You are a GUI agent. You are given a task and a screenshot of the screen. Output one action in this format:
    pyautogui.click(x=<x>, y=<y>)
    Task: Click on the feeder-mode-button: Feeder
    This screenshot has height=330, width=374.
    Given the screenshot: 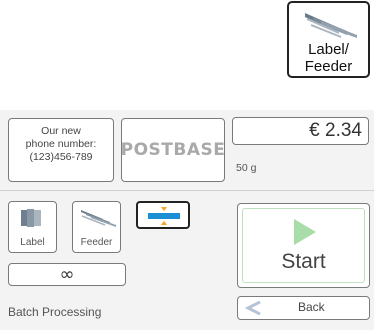 What is the action you would take?
    pyautogui.click(x=96, y=227)
    